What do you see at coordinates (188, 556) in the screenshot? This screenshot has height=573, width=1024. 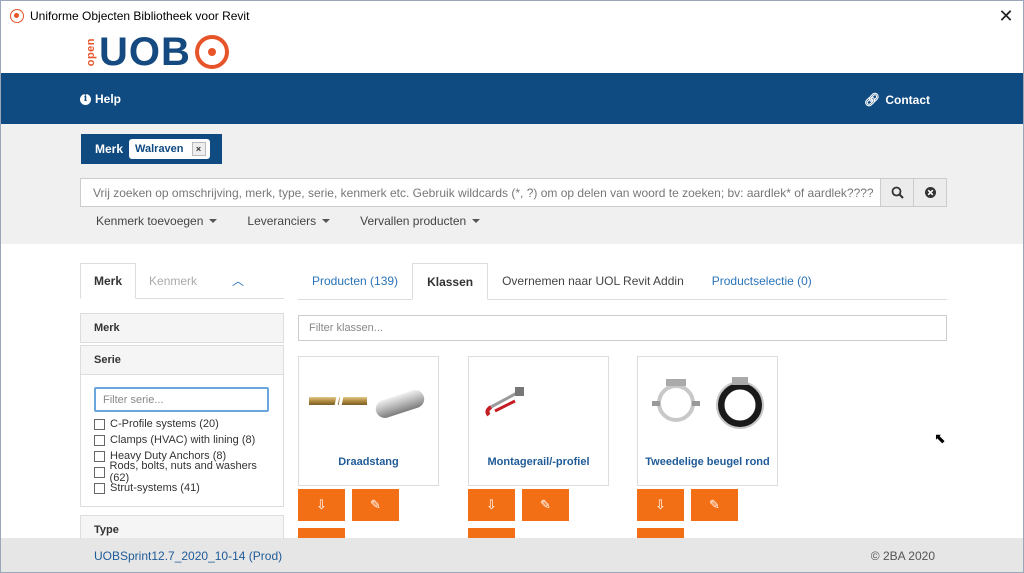 I see `version-link: UOBSprint12.7_2020_10-14 (Prod)` at bounding box center [188, 556].